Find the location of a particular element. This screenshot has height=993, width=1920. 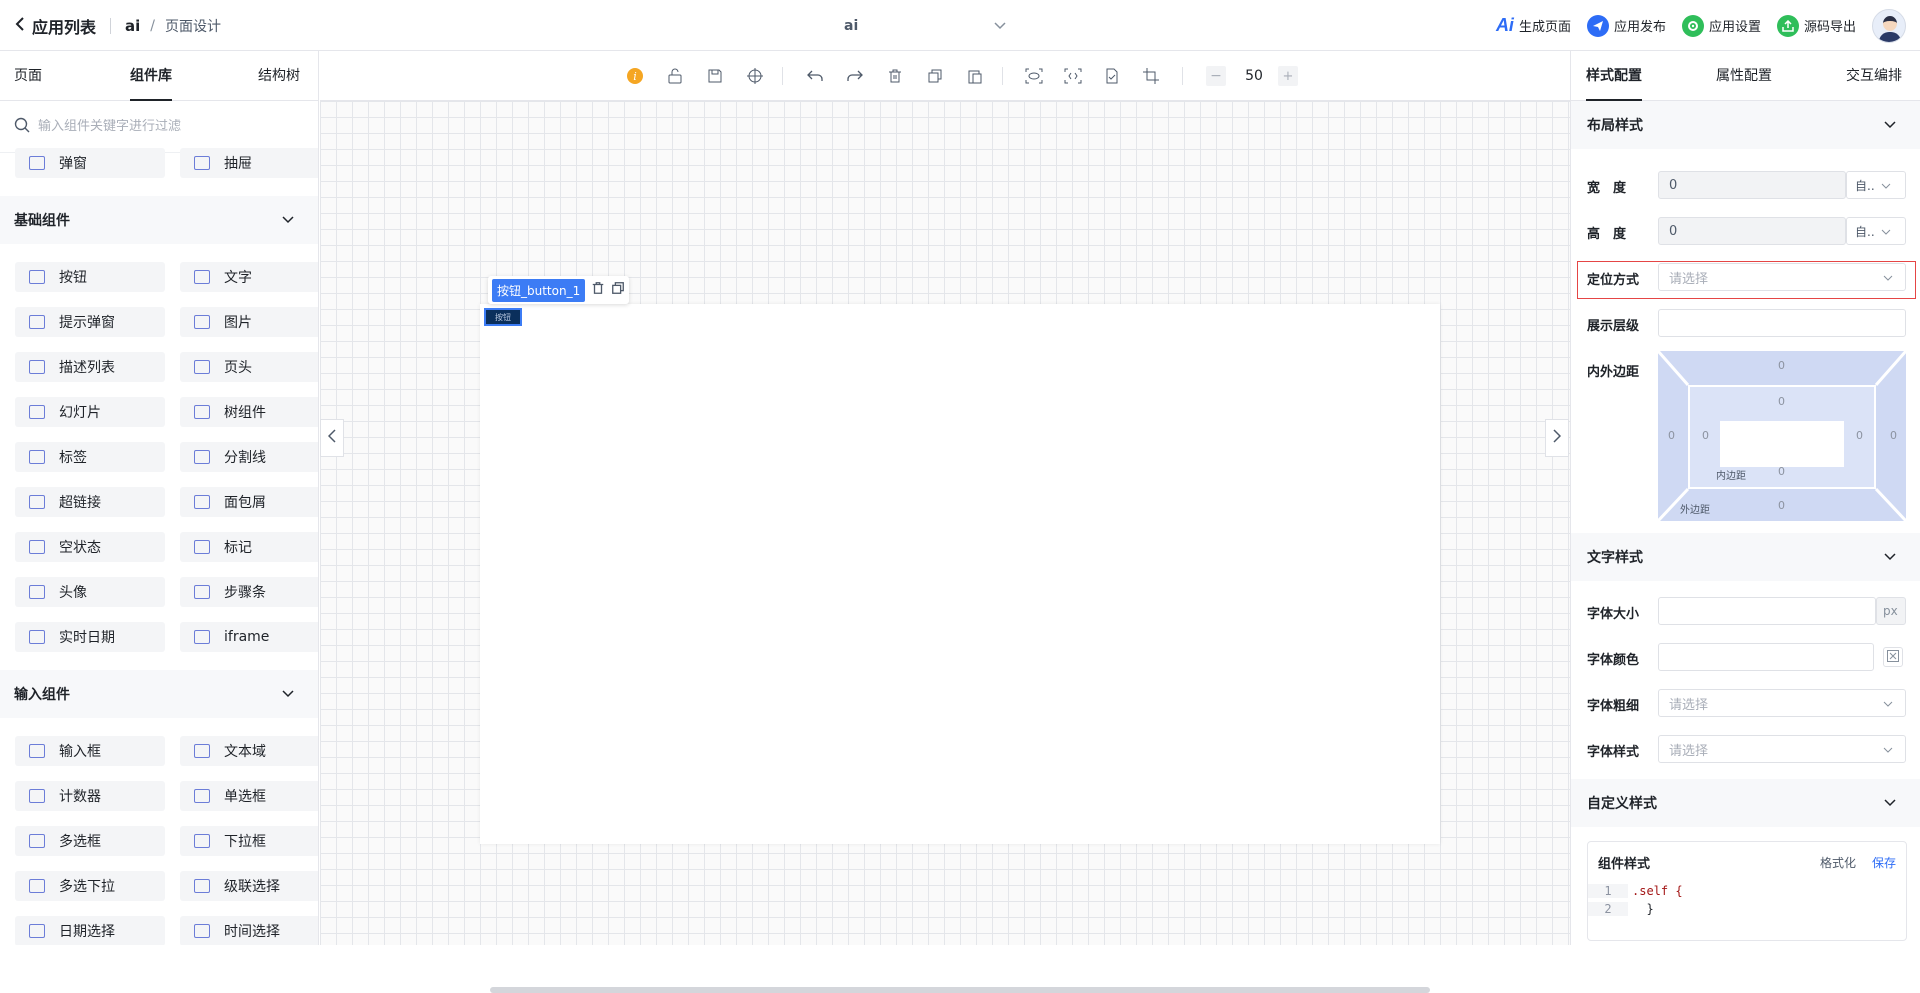

component-item: 树组件 is located at coordinates (249, 412).